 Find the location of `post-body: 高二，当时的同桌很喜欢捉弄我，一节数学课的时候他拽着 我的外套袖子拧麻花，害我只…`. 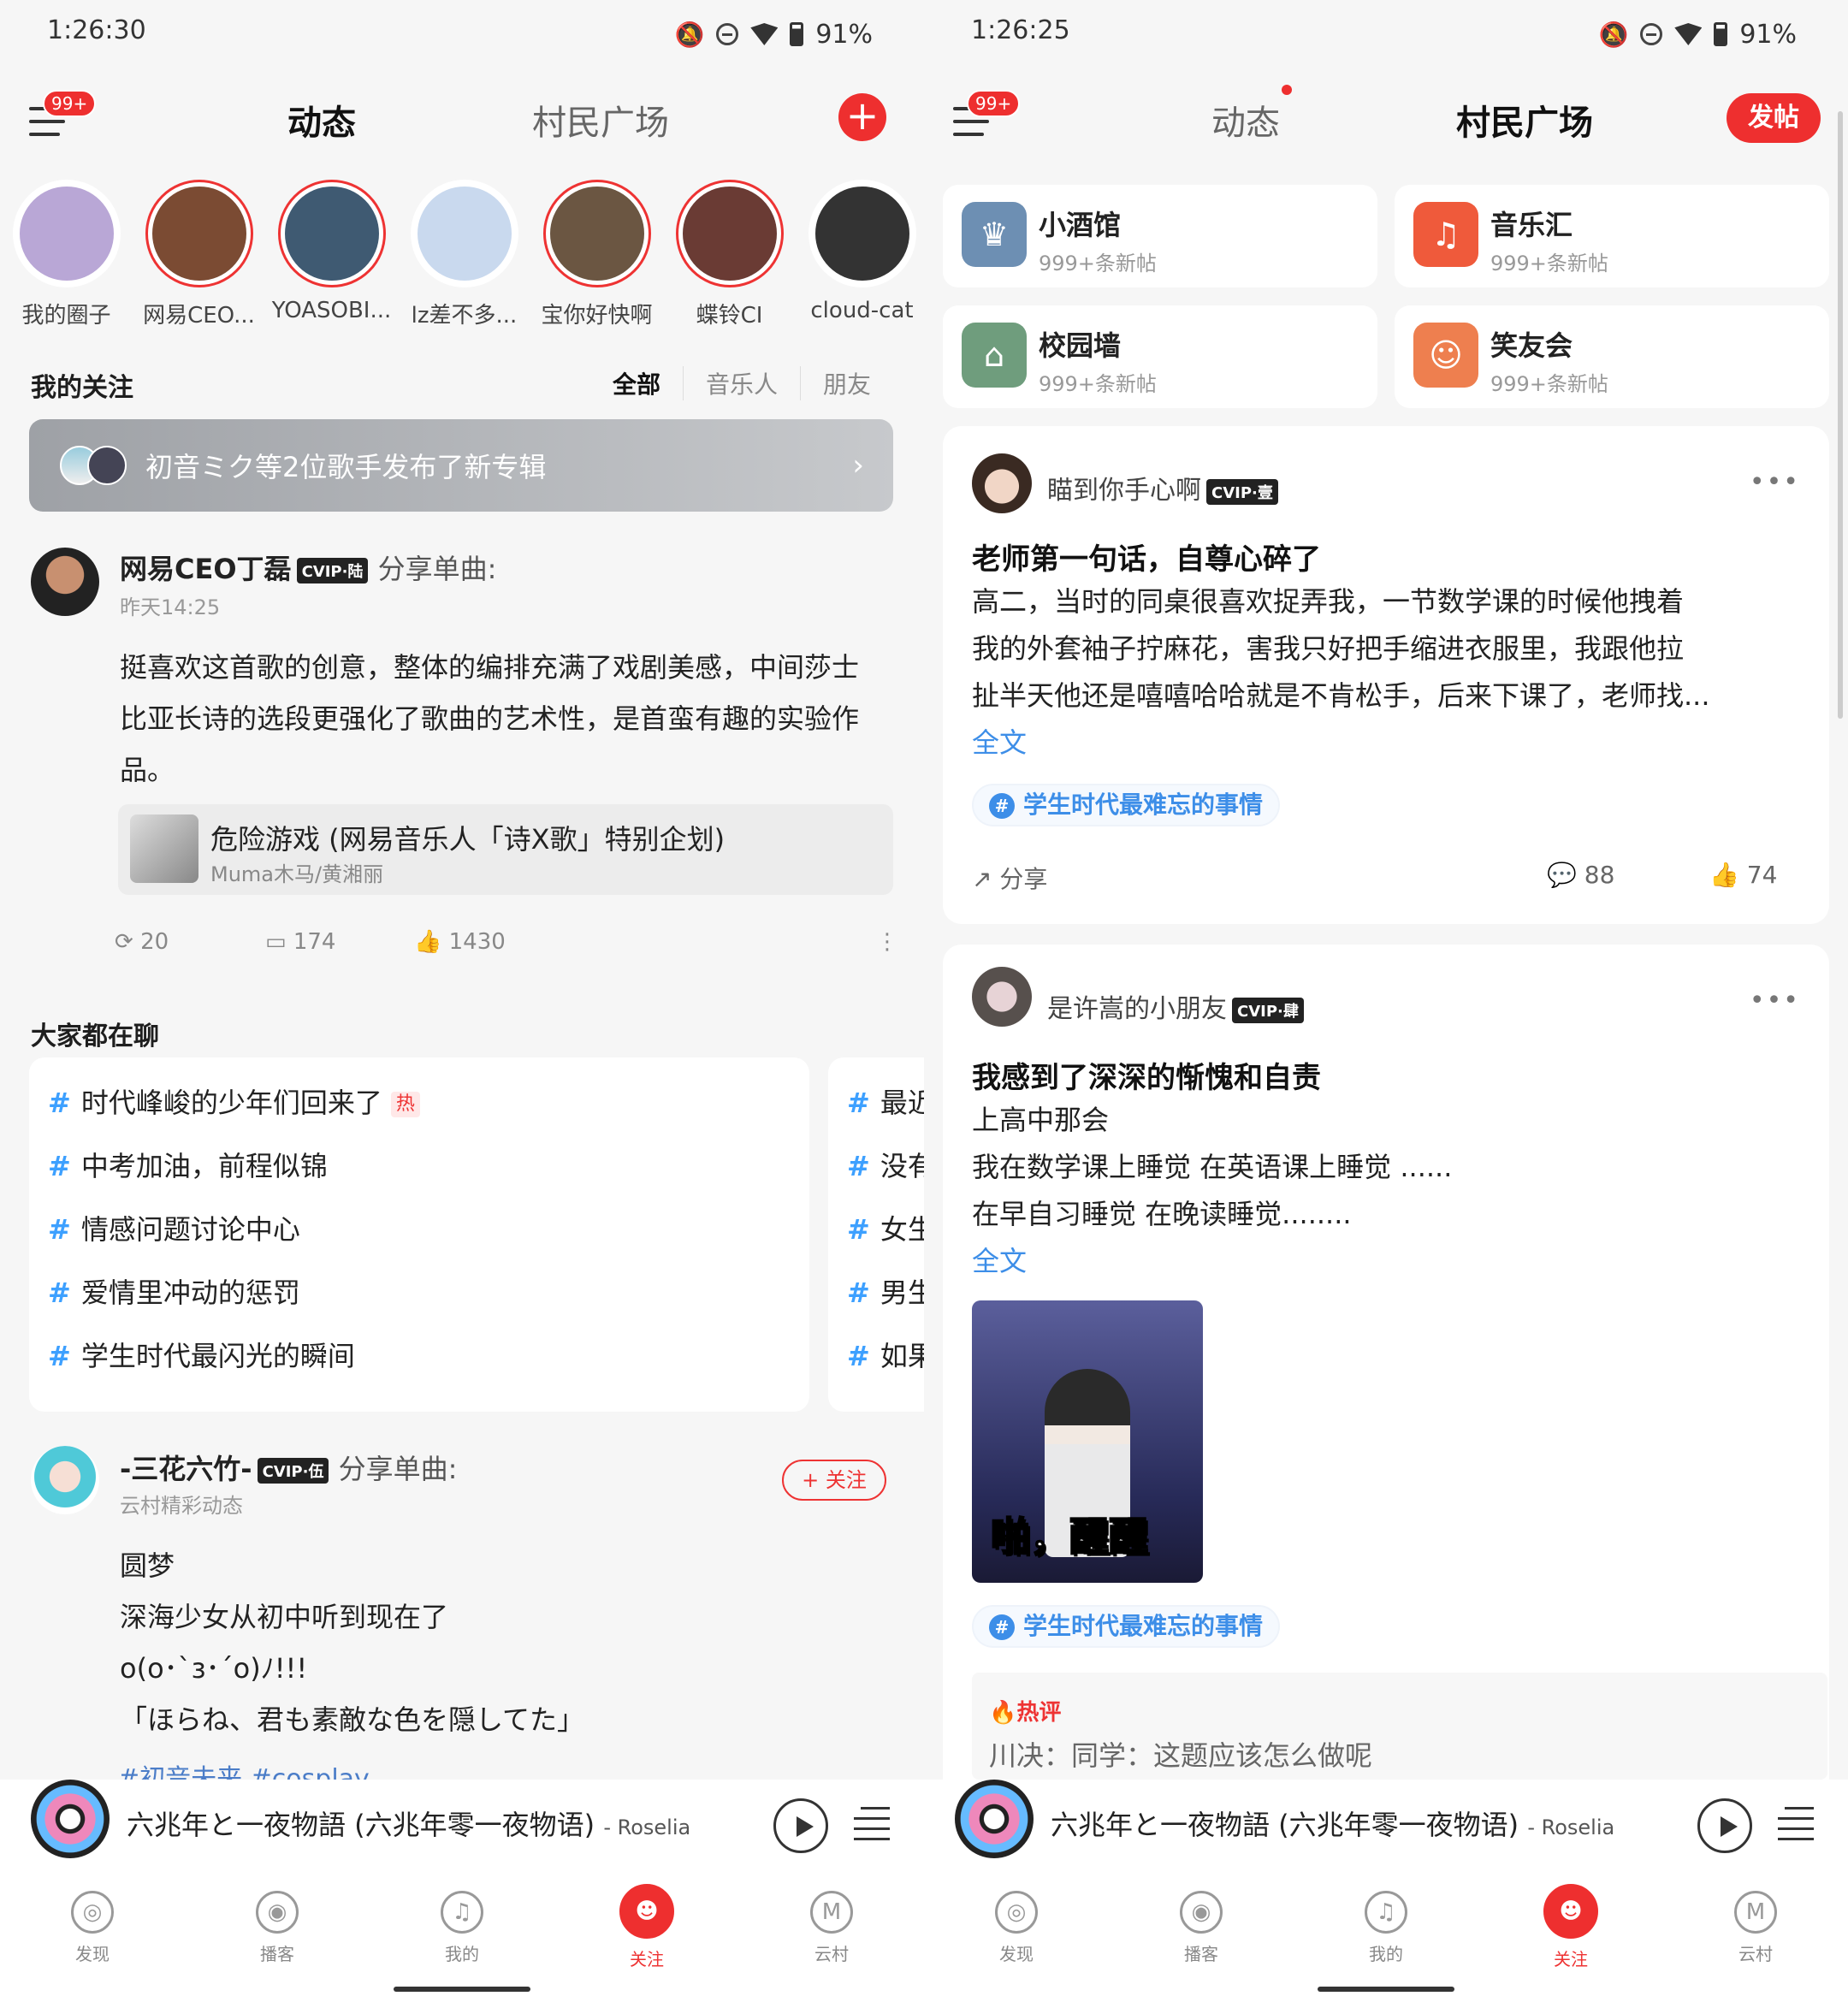

post-body: 高二，当时的同桌很喜欢捉弄我，一节数学课的时候他拽着 我的外套袖子拧麻花，害我只… is located at coordinates (1386, 672).